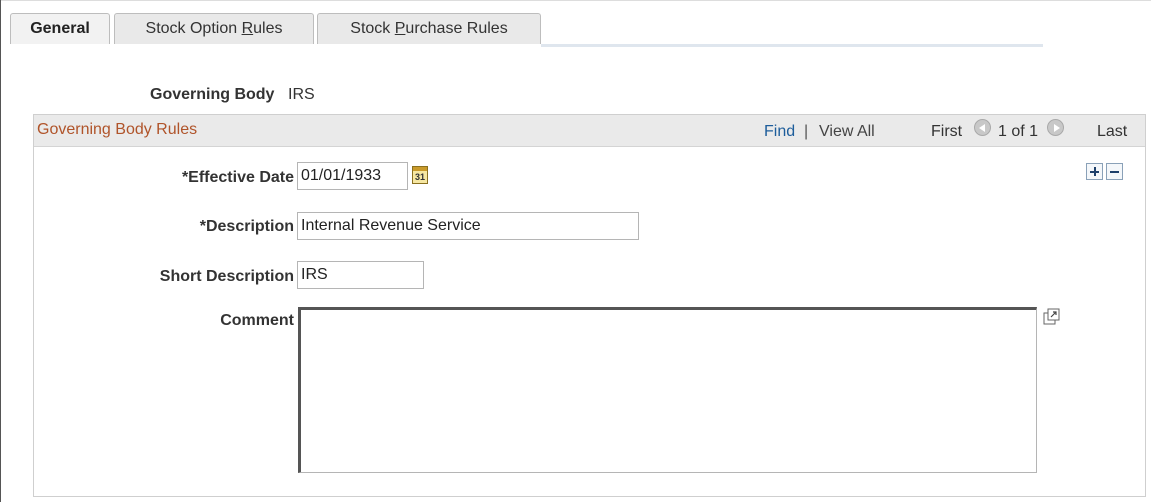  Describe the element at coordinates (117, 129) in the screenshot. I see `group-title: Governing Body Rules` at that location.